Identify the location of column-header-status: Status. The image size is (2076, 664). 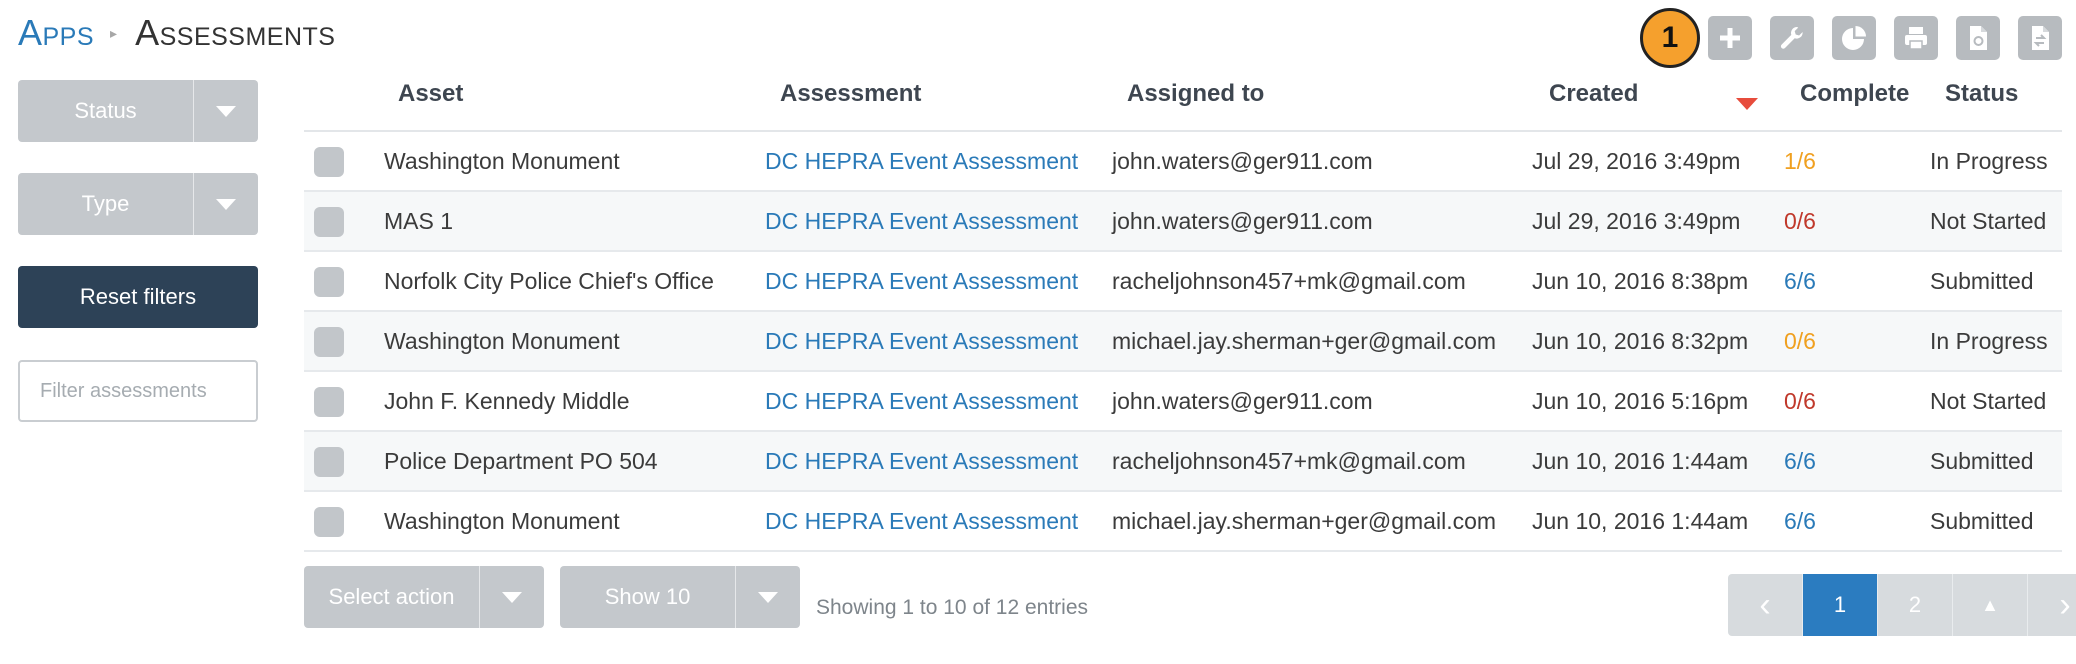
(1981, 94).